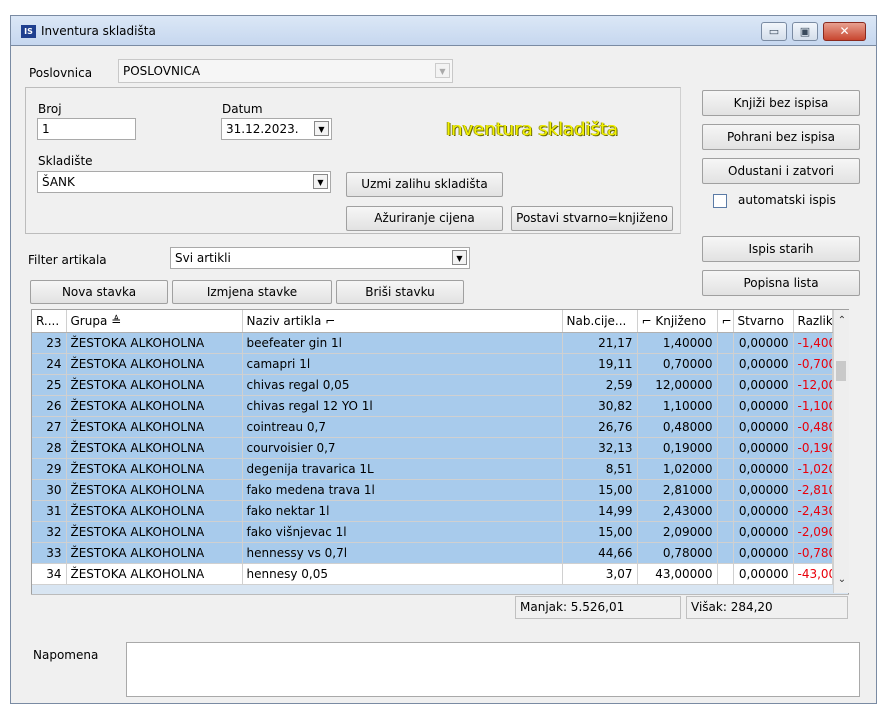  Describe the element at coordinates (677, 574) in the screenshot. I see `cell-knjizeno: 43,00000` at that location.